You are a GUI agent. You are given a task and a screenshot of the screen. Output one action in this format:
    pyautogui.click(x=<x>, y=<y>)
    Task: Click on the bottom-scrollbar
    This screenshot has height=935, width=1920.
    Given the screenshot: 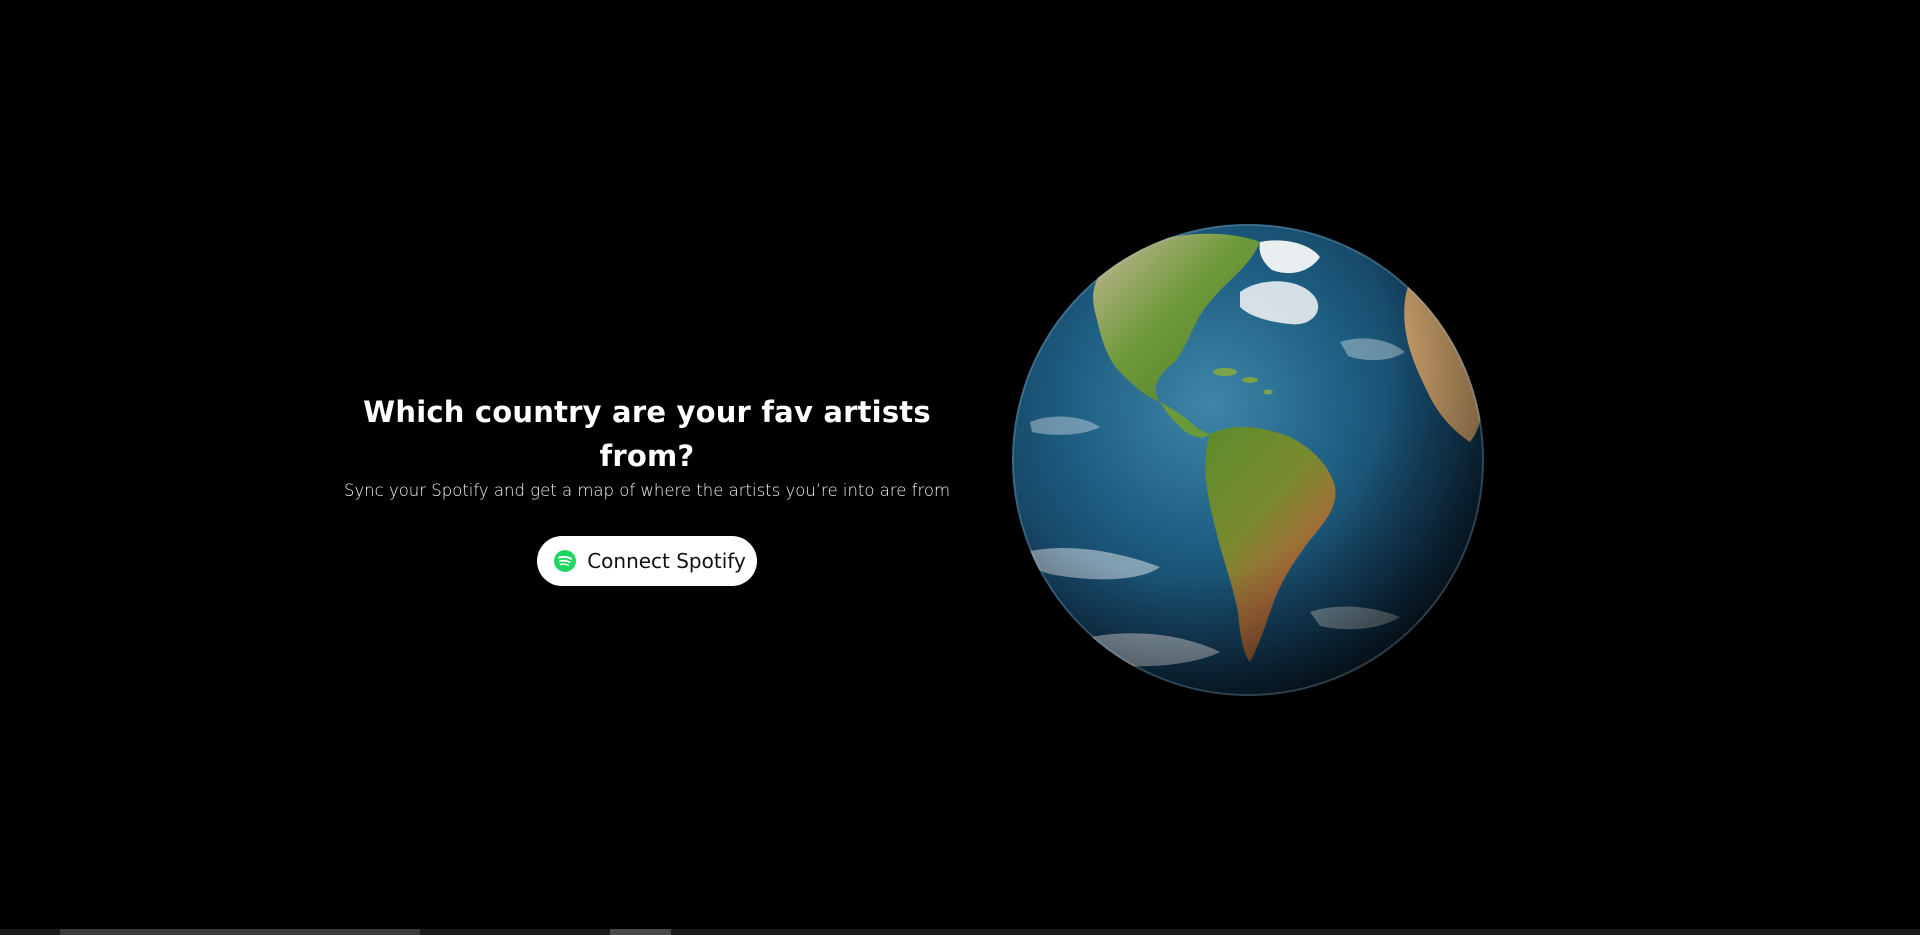 What is the action you would take?
    pyautogui.click(x=960, y=932)
    